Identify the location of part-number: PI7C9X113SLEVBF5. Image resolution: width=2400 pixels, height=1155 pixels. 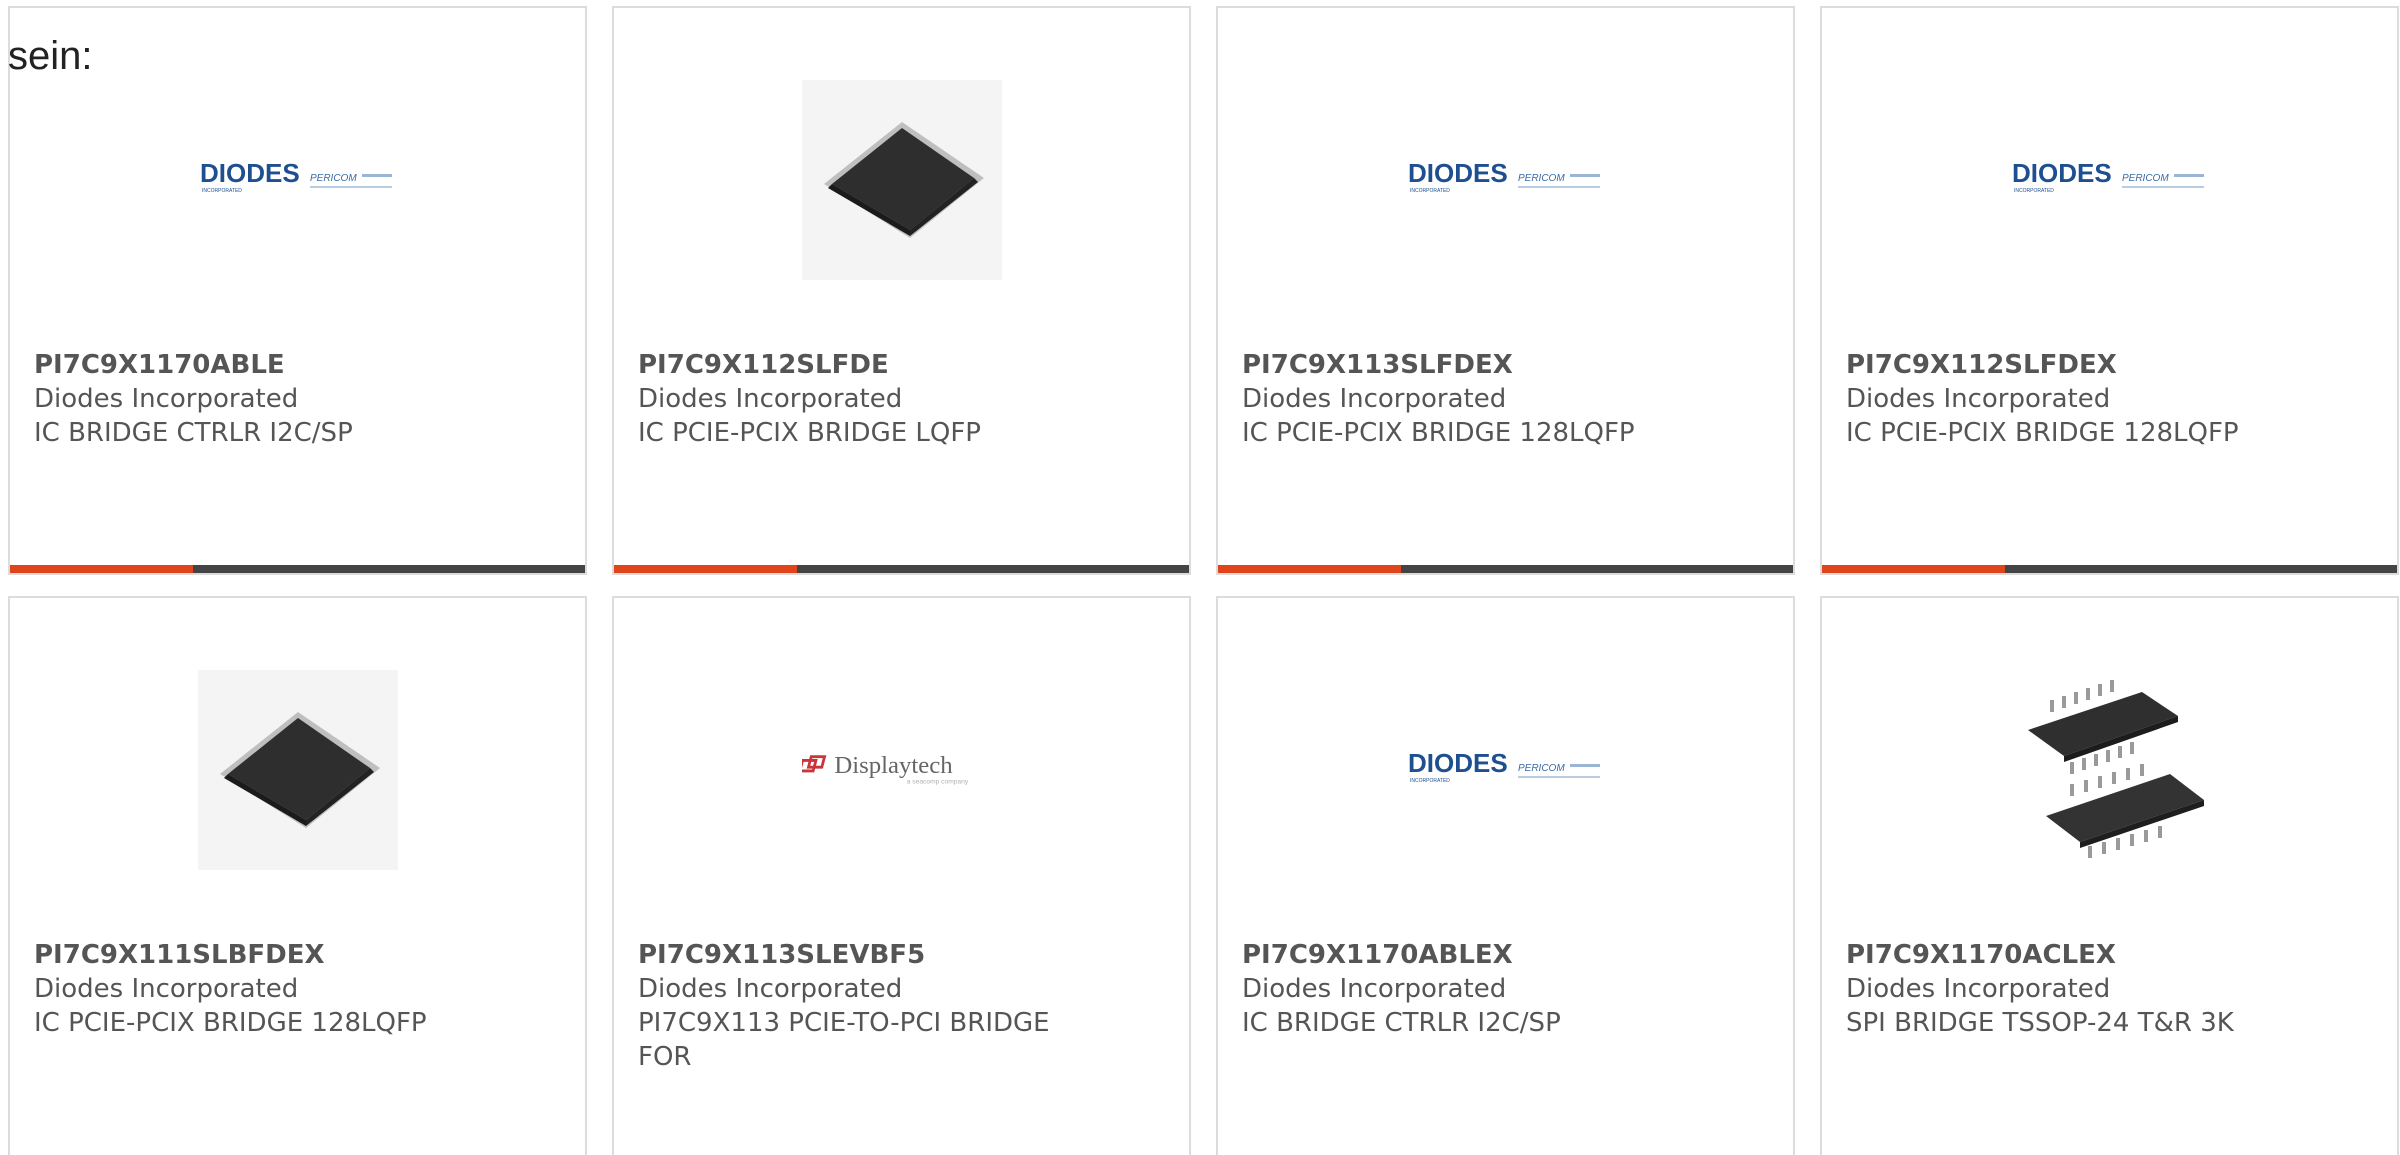
(901, 955).